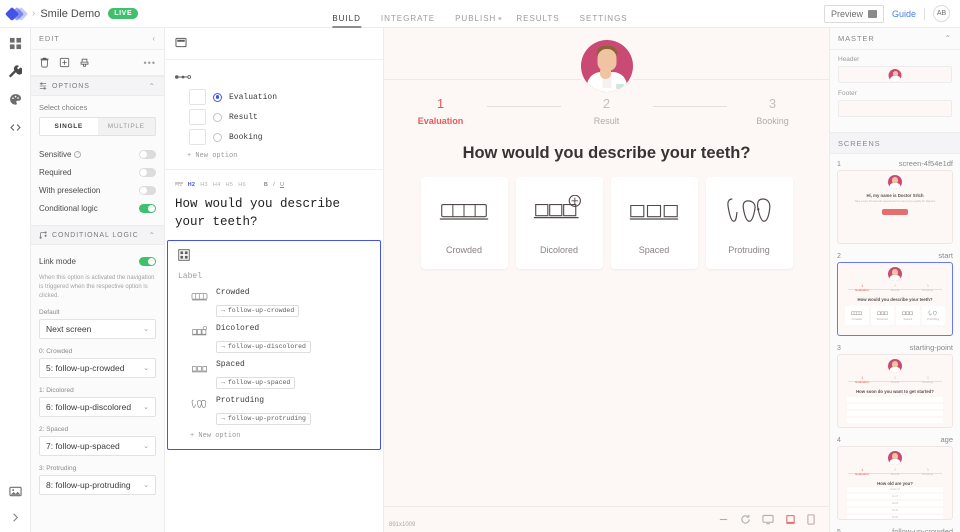 This screenshot has height=532, width=960. Describe the element at coordinates (768, 519) in the screenshot. I see `desktop-view-icon` at that location.